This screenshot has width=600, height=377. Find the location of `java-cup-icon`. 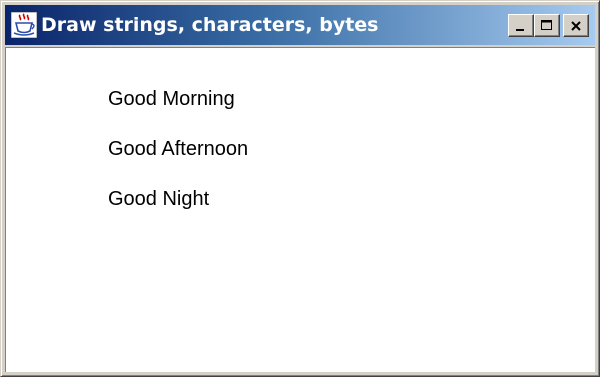

java-cup-icon is located at coordinates (24, 25).